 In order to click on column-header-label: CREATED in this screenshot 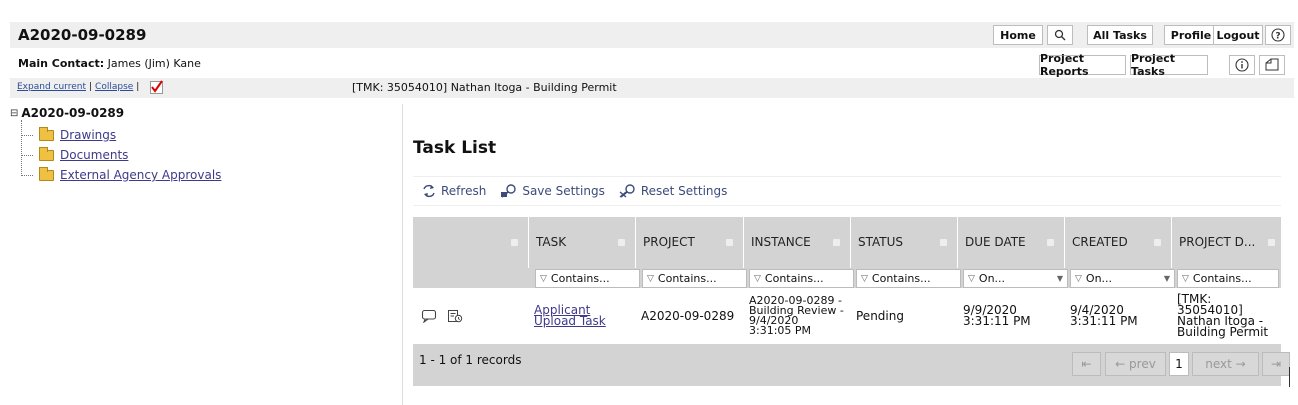, I will do `click(1100, 242)`.